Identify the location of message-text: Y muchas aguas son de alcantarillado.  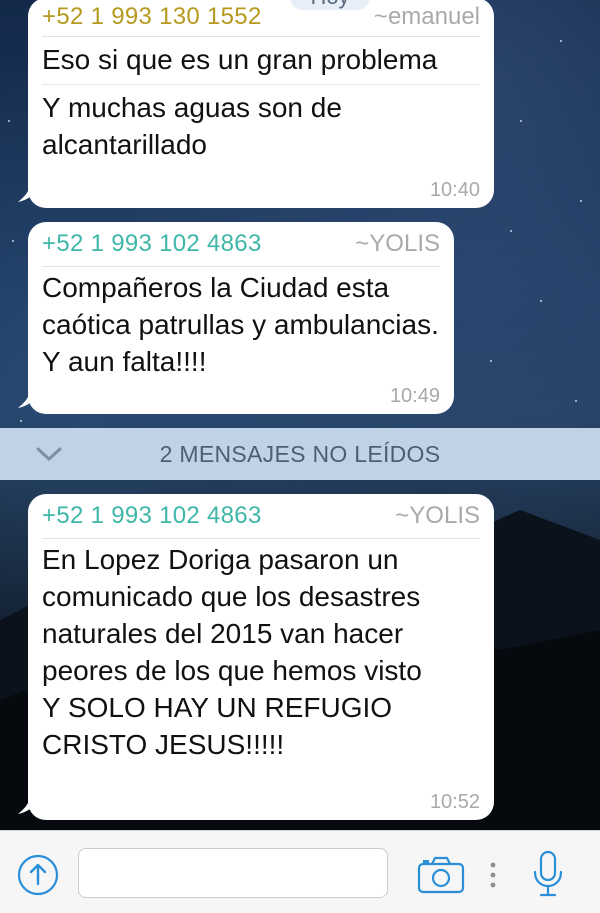
(192, 126).